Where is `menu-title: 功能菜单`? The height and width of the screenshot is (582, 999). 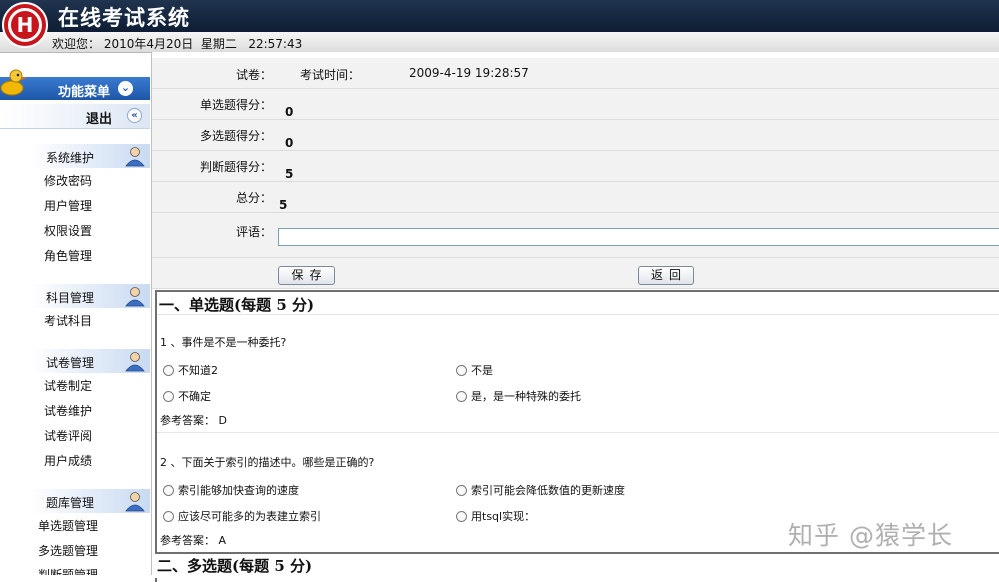 menu-title: 功能菜单 is located at coordinates (84, 92).